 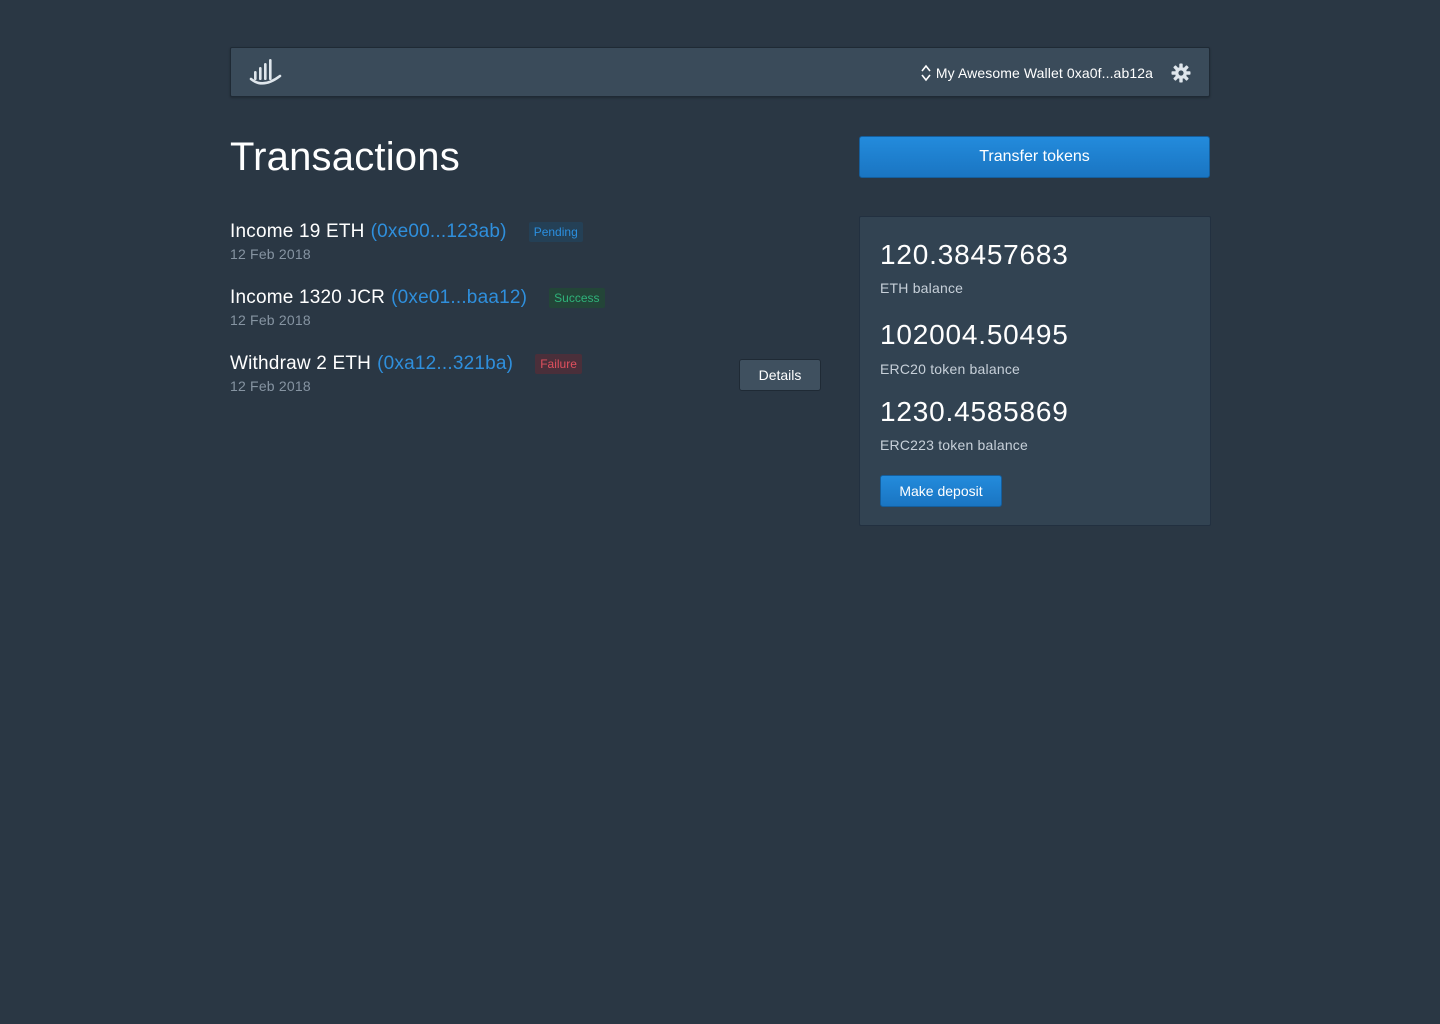 I want to click on erc223-balance-label: ERC223 token balance, so click(x=954, y=445).